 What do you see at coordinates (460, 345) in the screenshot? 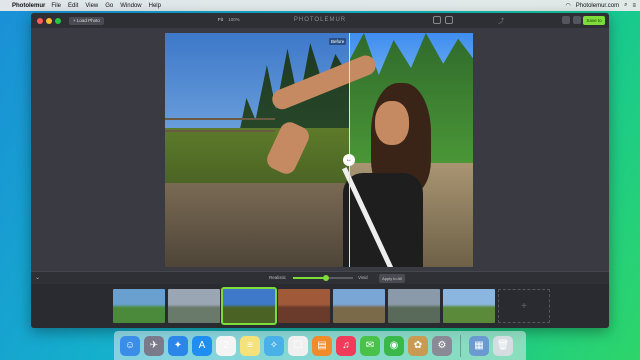
I see `dock-separator` at bounding box center [460, 345].